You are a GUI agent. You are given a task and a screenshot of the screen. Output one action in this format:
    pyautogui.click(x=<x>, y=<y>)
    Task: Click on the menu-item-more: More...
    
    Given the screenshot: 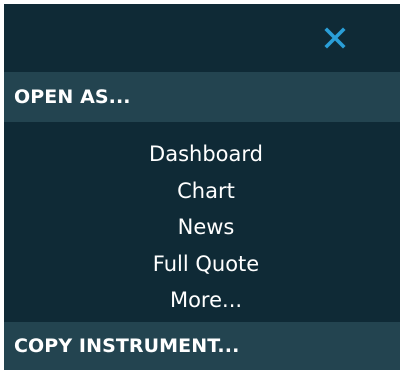 What is the action you would take?
    pyautogui.click(x=202, y=300)
    